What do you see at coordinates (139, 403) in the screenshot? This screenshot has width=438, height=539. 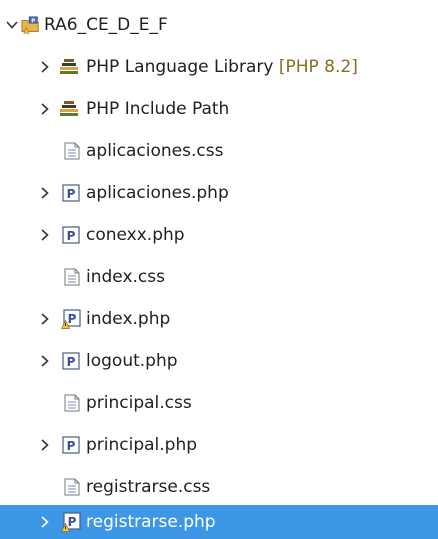 I see `tree-item-label: principal.css` at bounding box center [139, 403].